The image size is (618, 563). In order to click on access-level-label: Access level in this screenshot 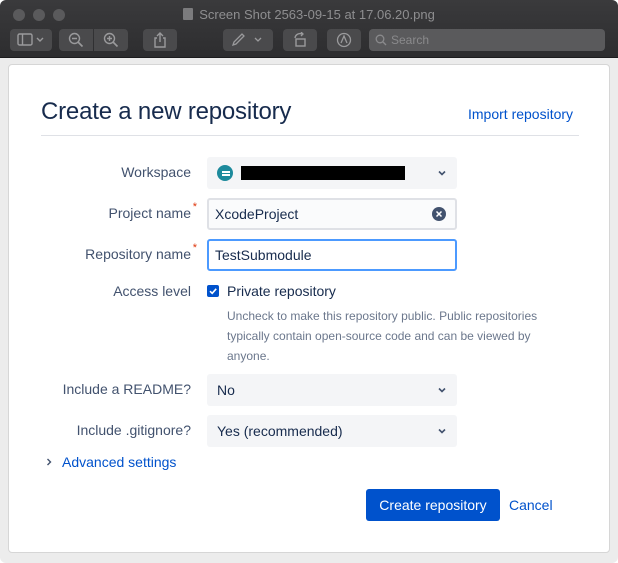, I will do `click(152, 291)`.